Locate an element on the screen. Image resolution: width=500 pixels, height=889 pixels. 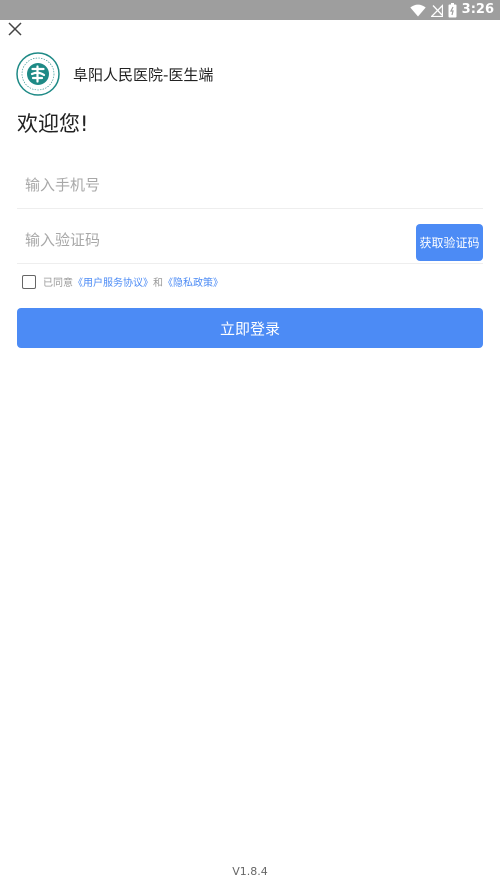
battery-icon is located at coordinates (452, 9).